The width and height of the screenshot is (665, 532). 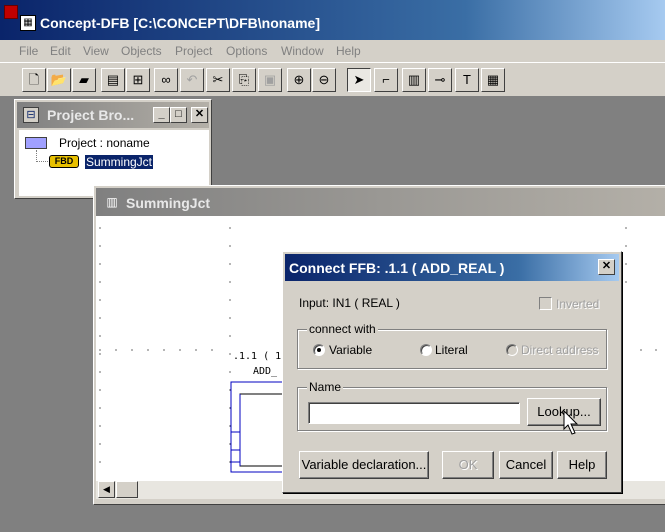 I want to click on new-icon: 🗋, so click(x=34, y=80).